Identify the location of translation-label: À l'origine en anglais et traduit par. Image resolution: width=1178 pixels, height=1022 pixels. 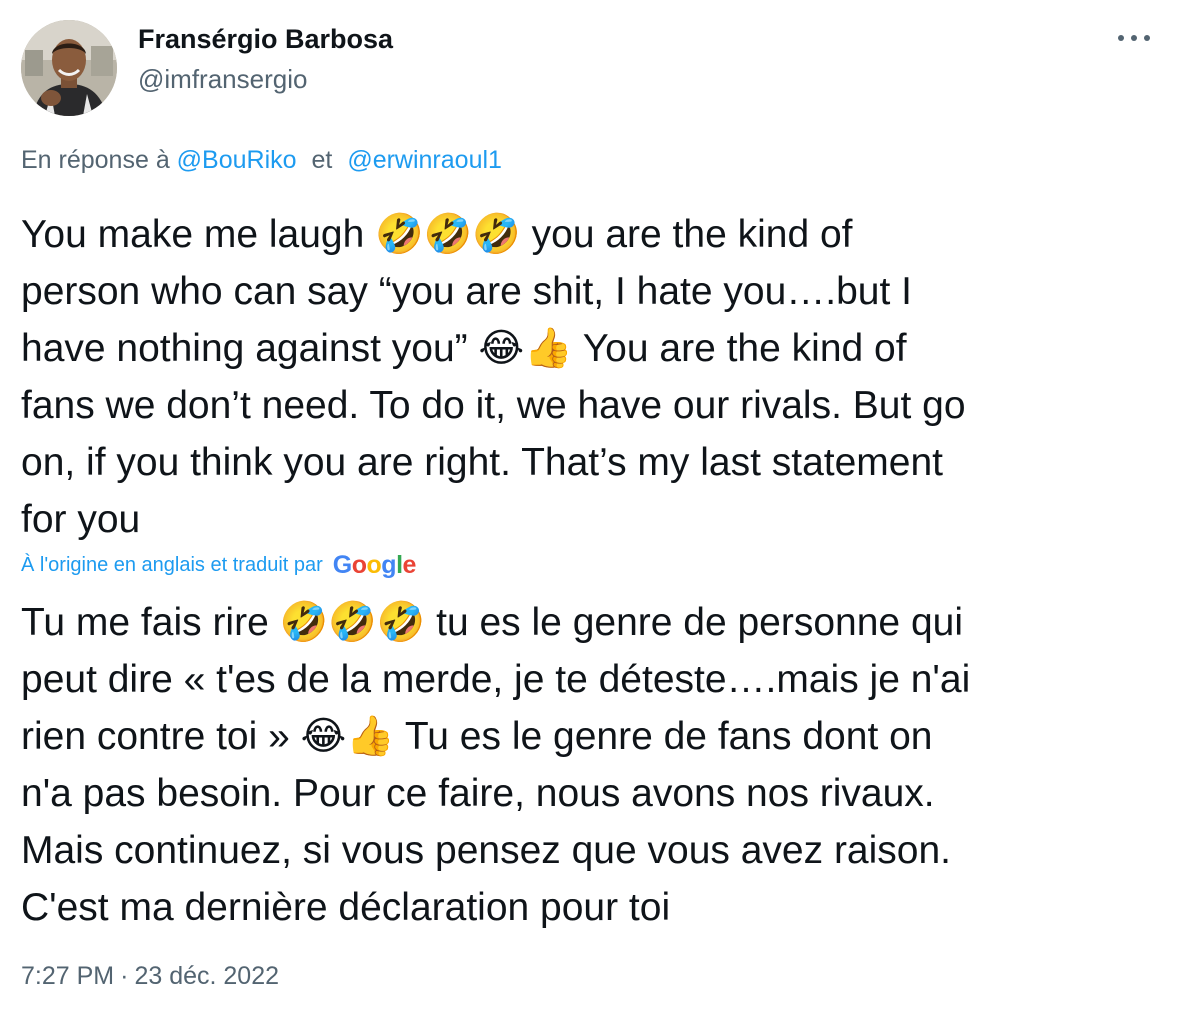
(172, 564).